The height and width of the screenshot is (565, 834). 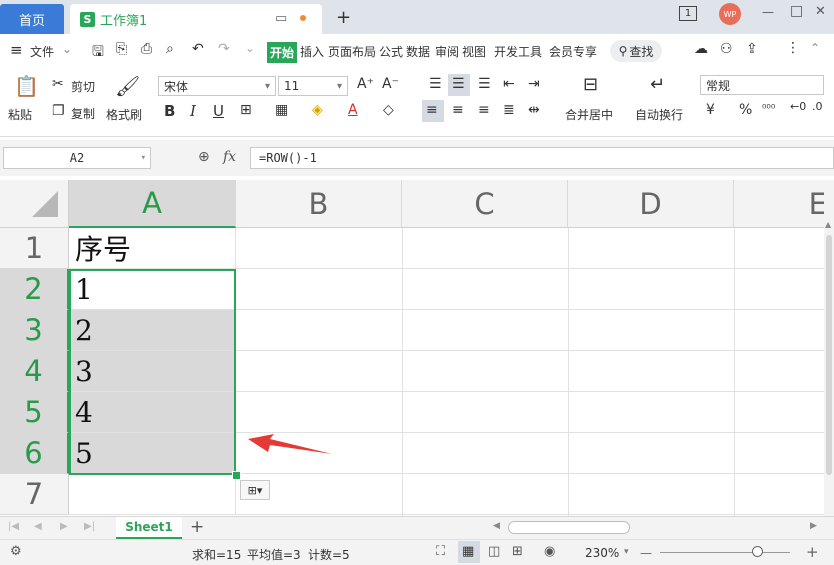 I want to click on column-header-e: E, so click(x=779, y=204).